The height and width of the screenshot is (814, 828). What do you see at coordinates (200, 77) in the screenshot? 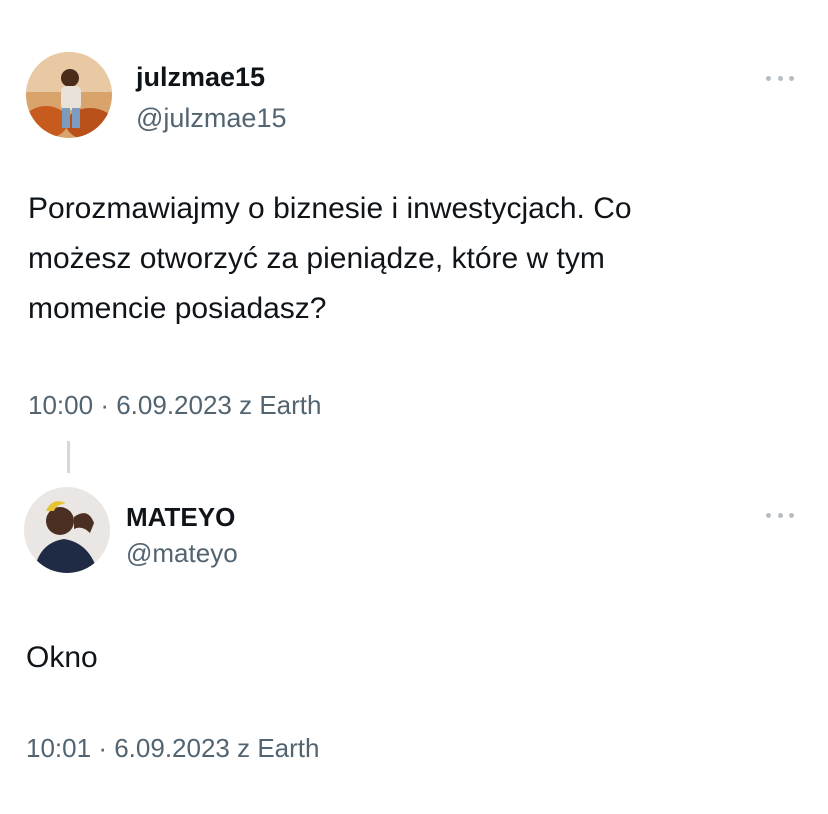
I see `author-display-name: julzmae15` at bounding box center [200, 77].